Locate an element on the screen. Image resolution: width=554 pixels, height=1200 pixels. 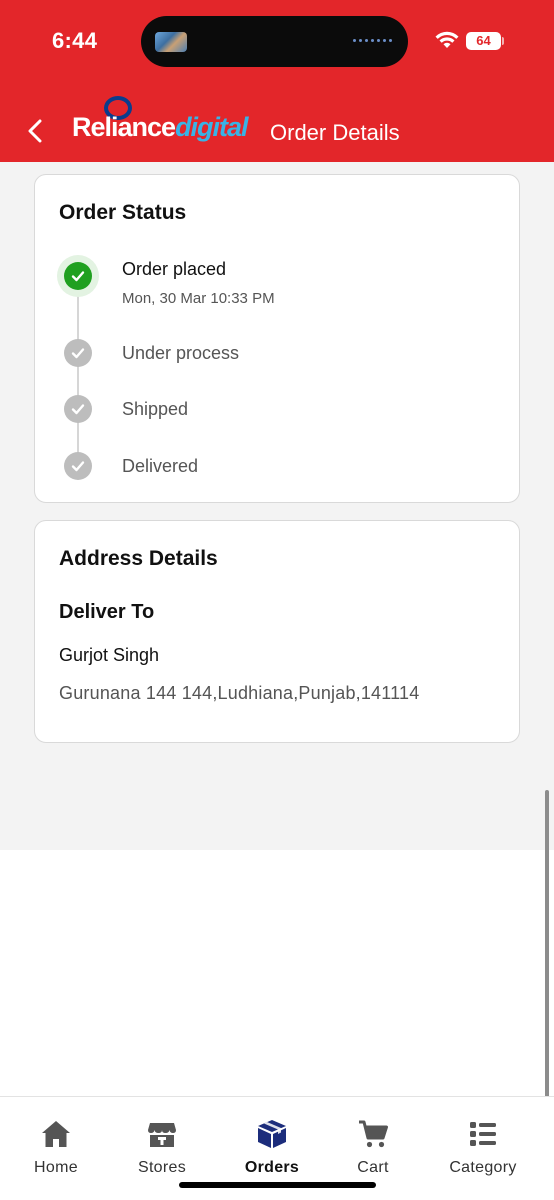
dynamic-island is located at coordinates (274, 41).